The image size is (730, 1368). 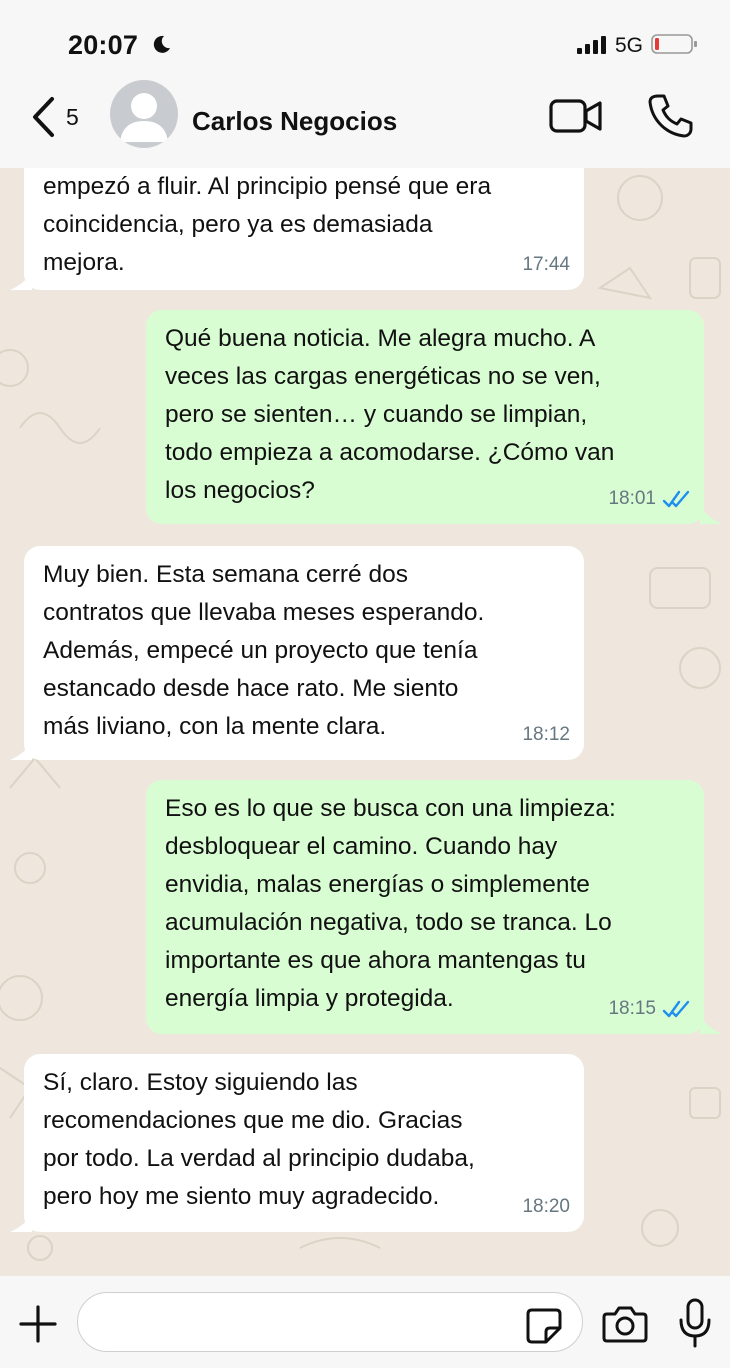 I want to click on sticker-icon, so click(x=544, y=1326).